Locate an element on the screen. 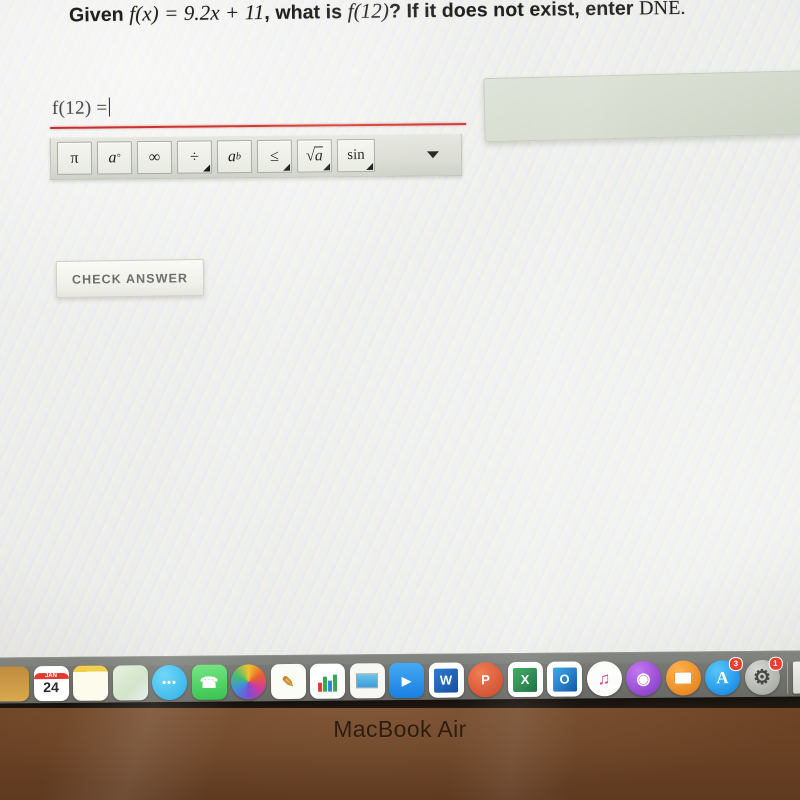 The width and height of the screenshot is (800, 800). dock-icon-notes is located at coordinates (90, 683).